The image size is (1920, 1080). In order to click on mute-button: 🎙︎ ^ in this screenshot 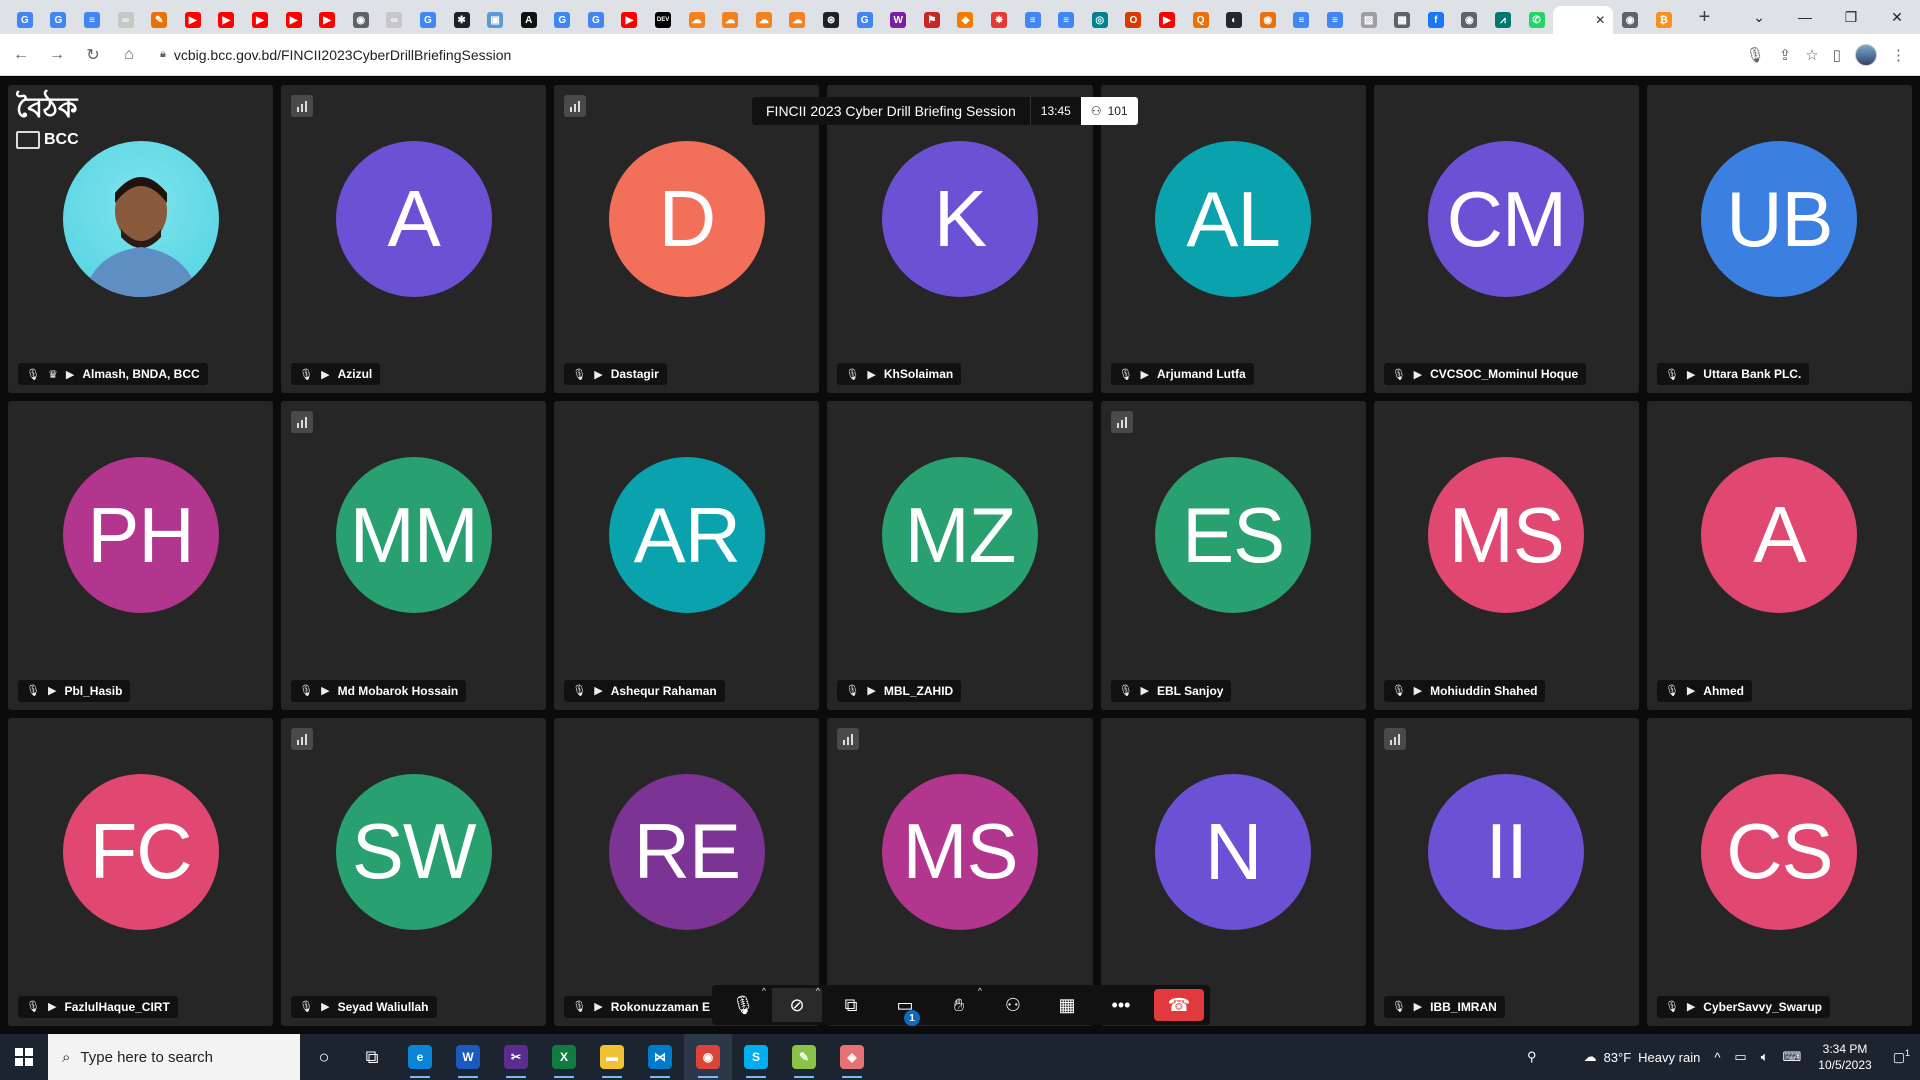, I will do `click(743, 1004)`.